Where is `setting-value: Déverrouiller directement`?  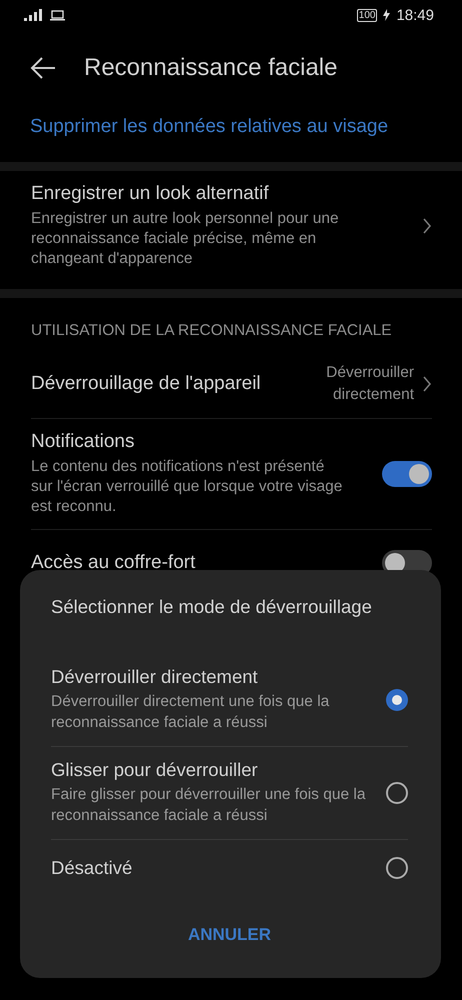
setting-value: Déverrouiller directement is located at coordinates (369, 384).